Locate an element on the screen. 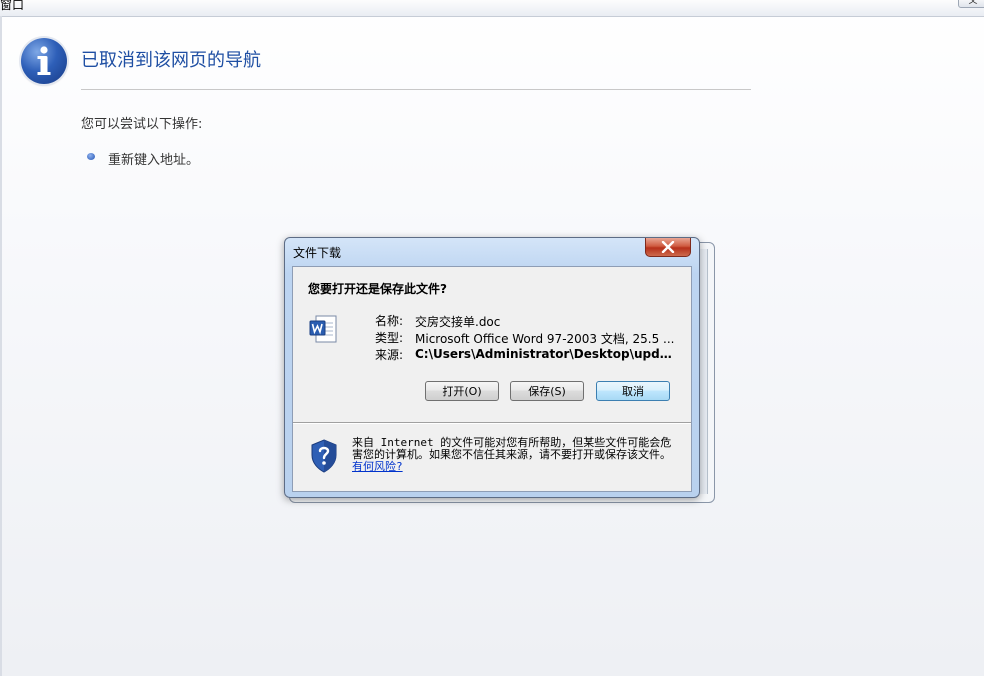  risk-link: 有何风险? is located at coordinates (377, 466).